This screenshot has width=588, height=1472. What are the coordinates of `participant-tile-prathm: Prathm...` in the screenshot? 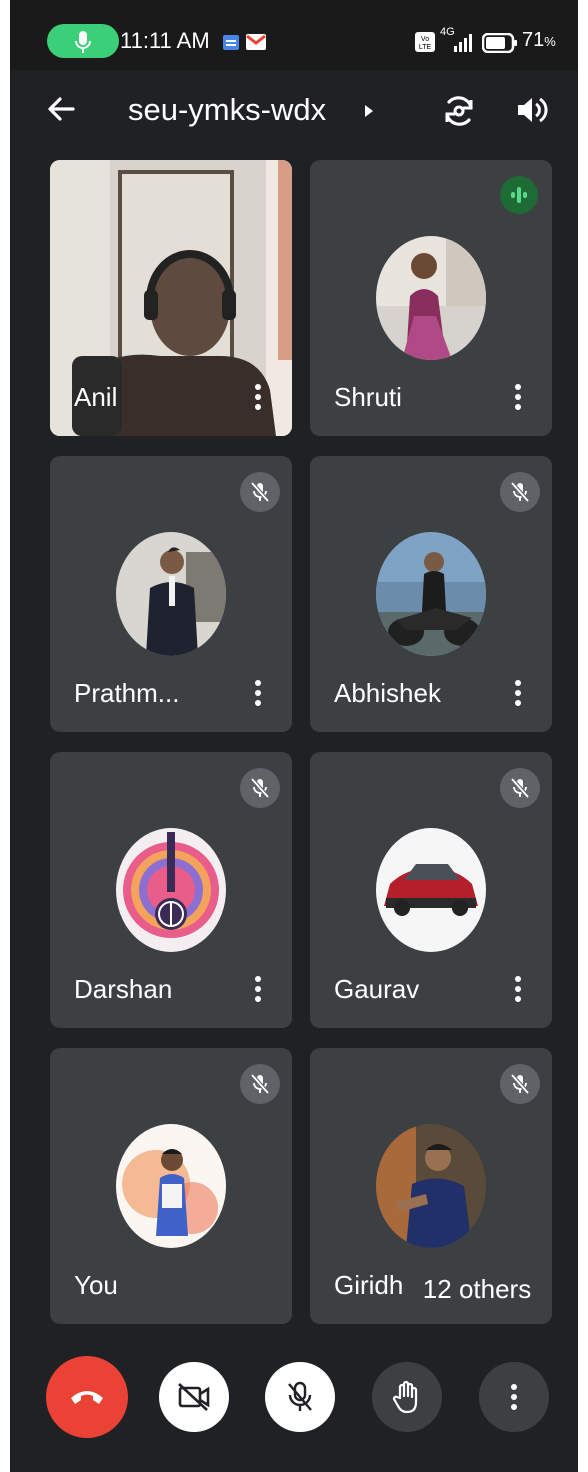 It's located at (171, 594).